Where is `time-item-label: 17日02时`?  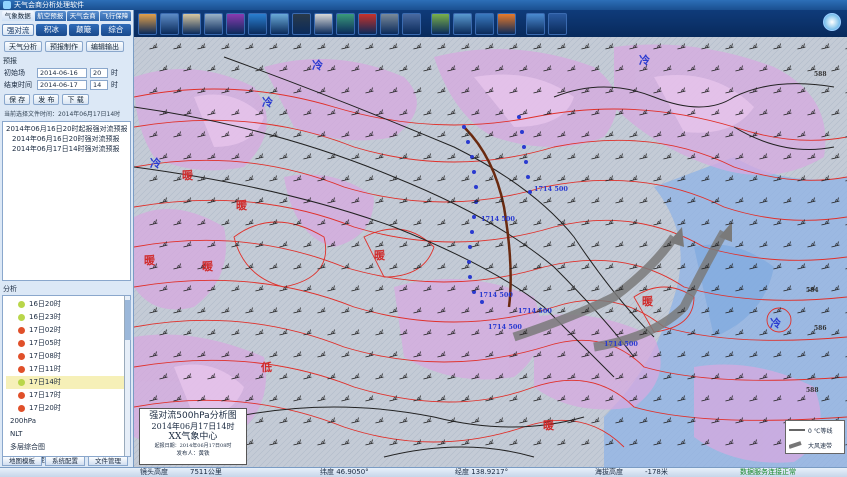 time-item-label: 17日02时 is located at coordinates (45, 330).